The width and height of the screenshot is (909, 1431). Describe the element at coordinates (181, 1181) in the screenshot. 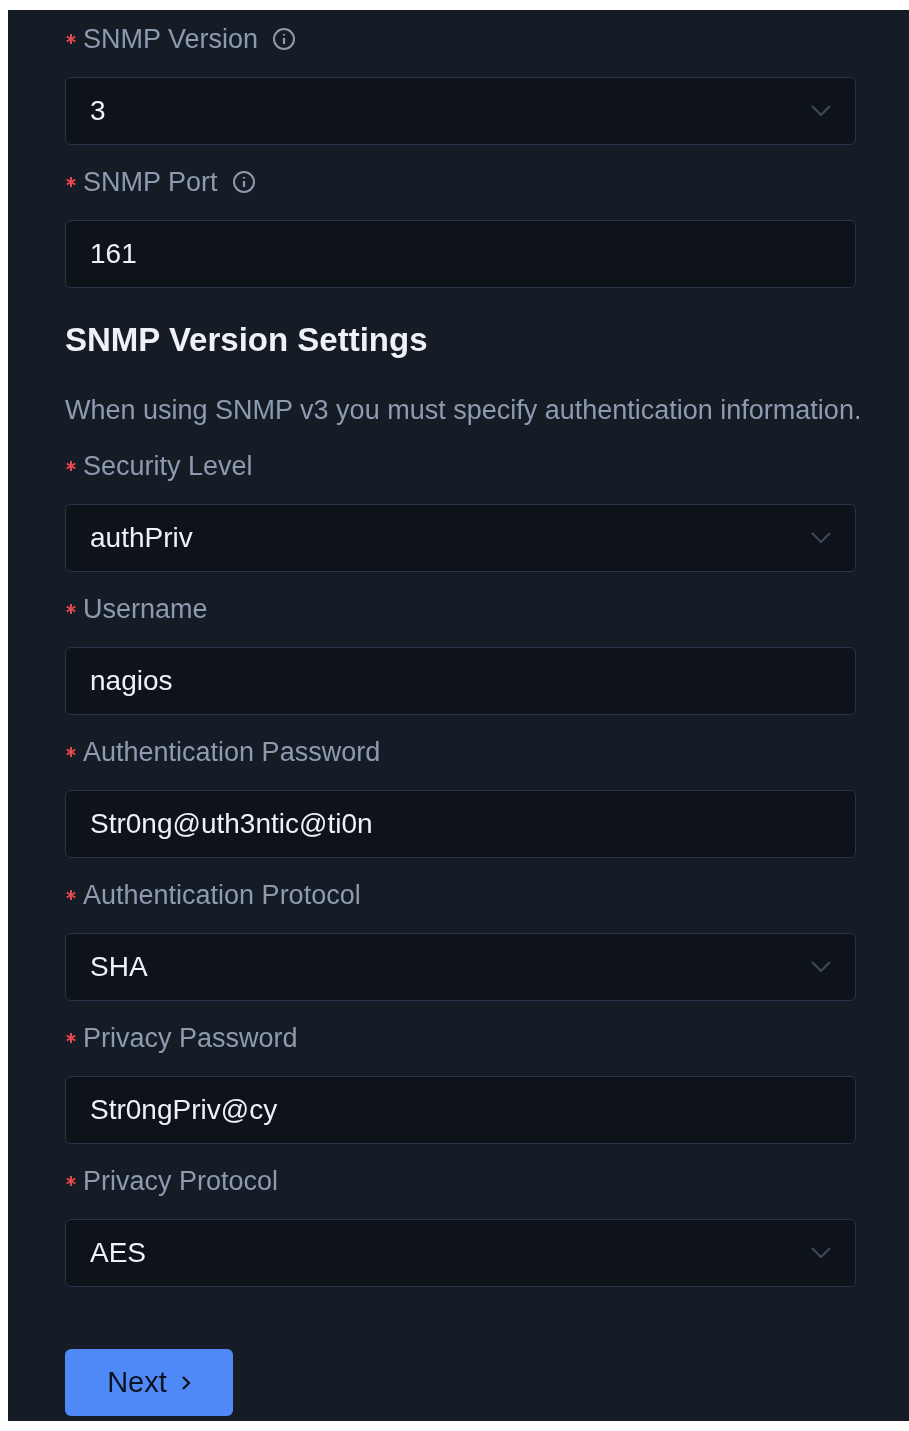

I see `field-label: Privacy Protocol` at that location.